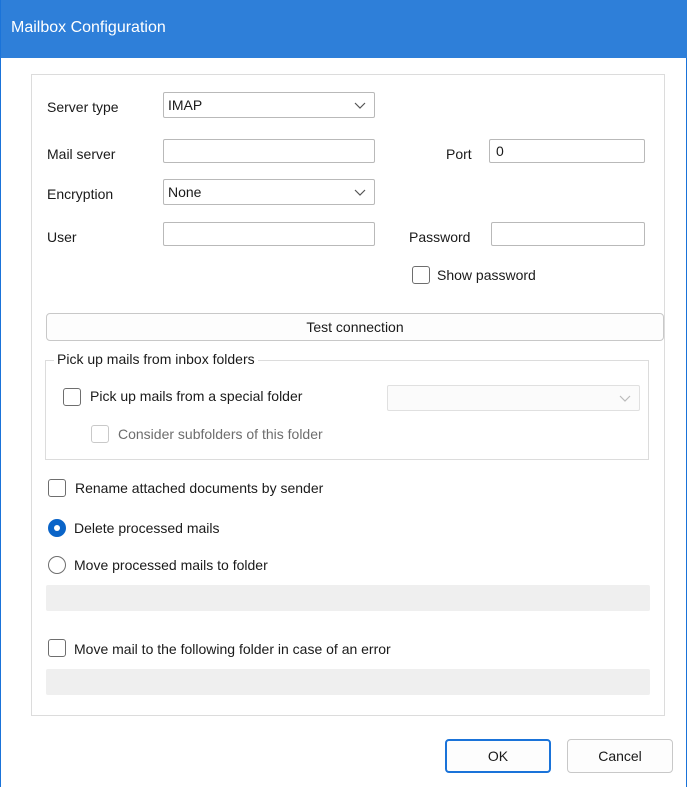 This screenshot has width=687, height=787. I want to click on encryption-select: None, so click(269, 192).